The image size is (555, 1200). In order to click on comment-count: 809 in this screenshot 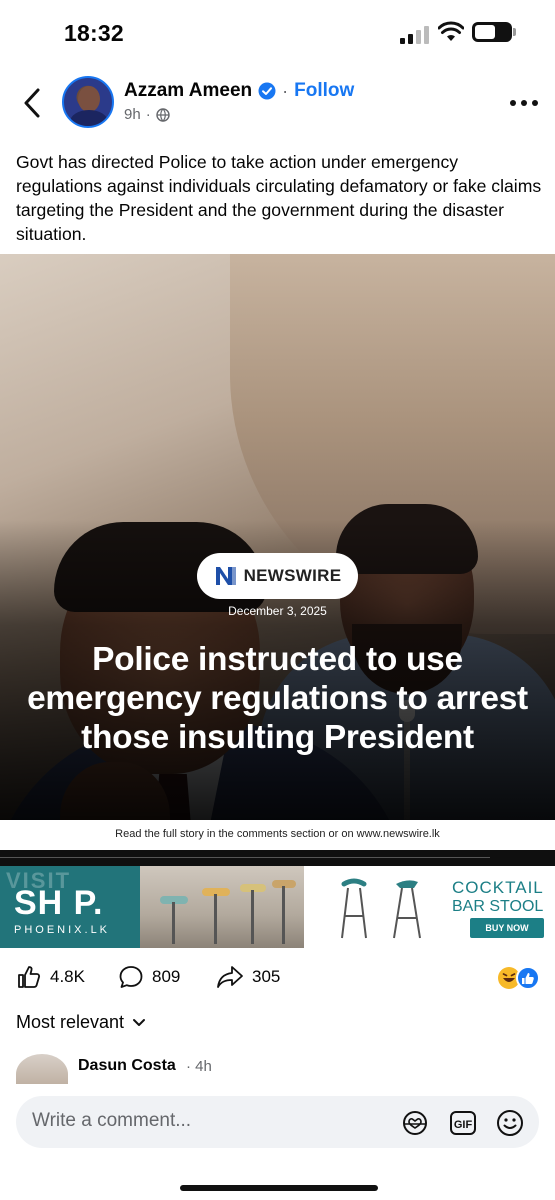, I will do `click(166, 976)`.